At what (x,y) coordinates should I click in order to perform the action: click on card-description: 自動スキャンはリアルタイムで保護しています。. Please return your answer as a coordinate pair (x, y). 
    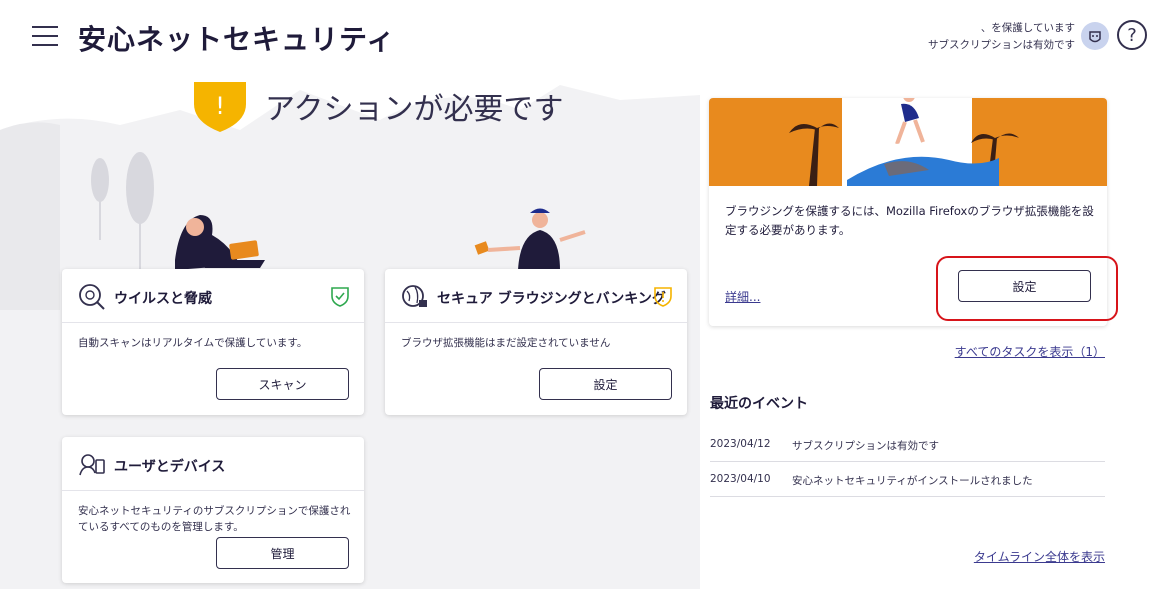
    Looking at the image, I should click on (193, 343).